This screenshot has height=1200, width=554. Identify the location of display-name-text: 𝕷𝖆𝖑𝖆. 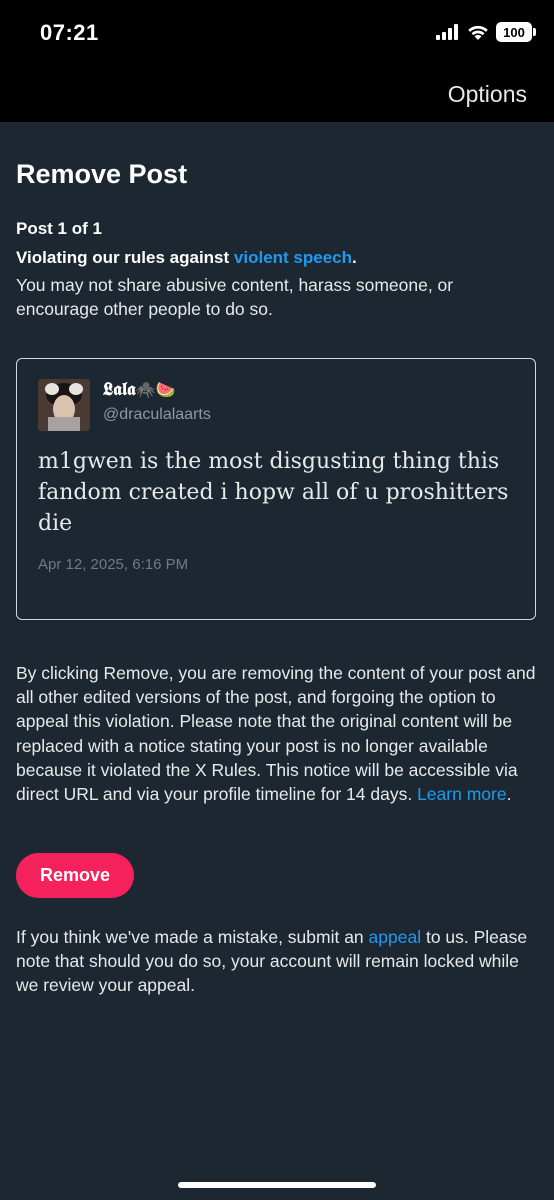
(119, 389).